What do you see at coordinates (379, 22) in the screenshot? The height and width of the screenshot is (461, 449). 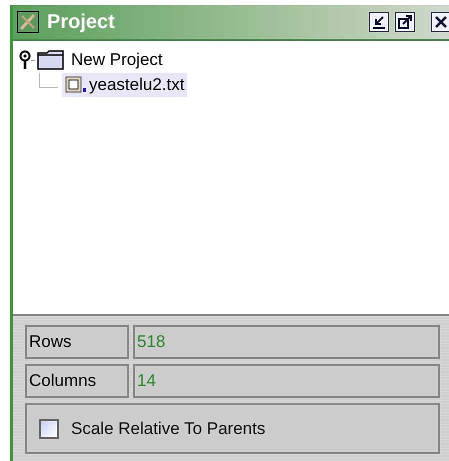 I see `minimize-button` at bounding box center [379, 22].